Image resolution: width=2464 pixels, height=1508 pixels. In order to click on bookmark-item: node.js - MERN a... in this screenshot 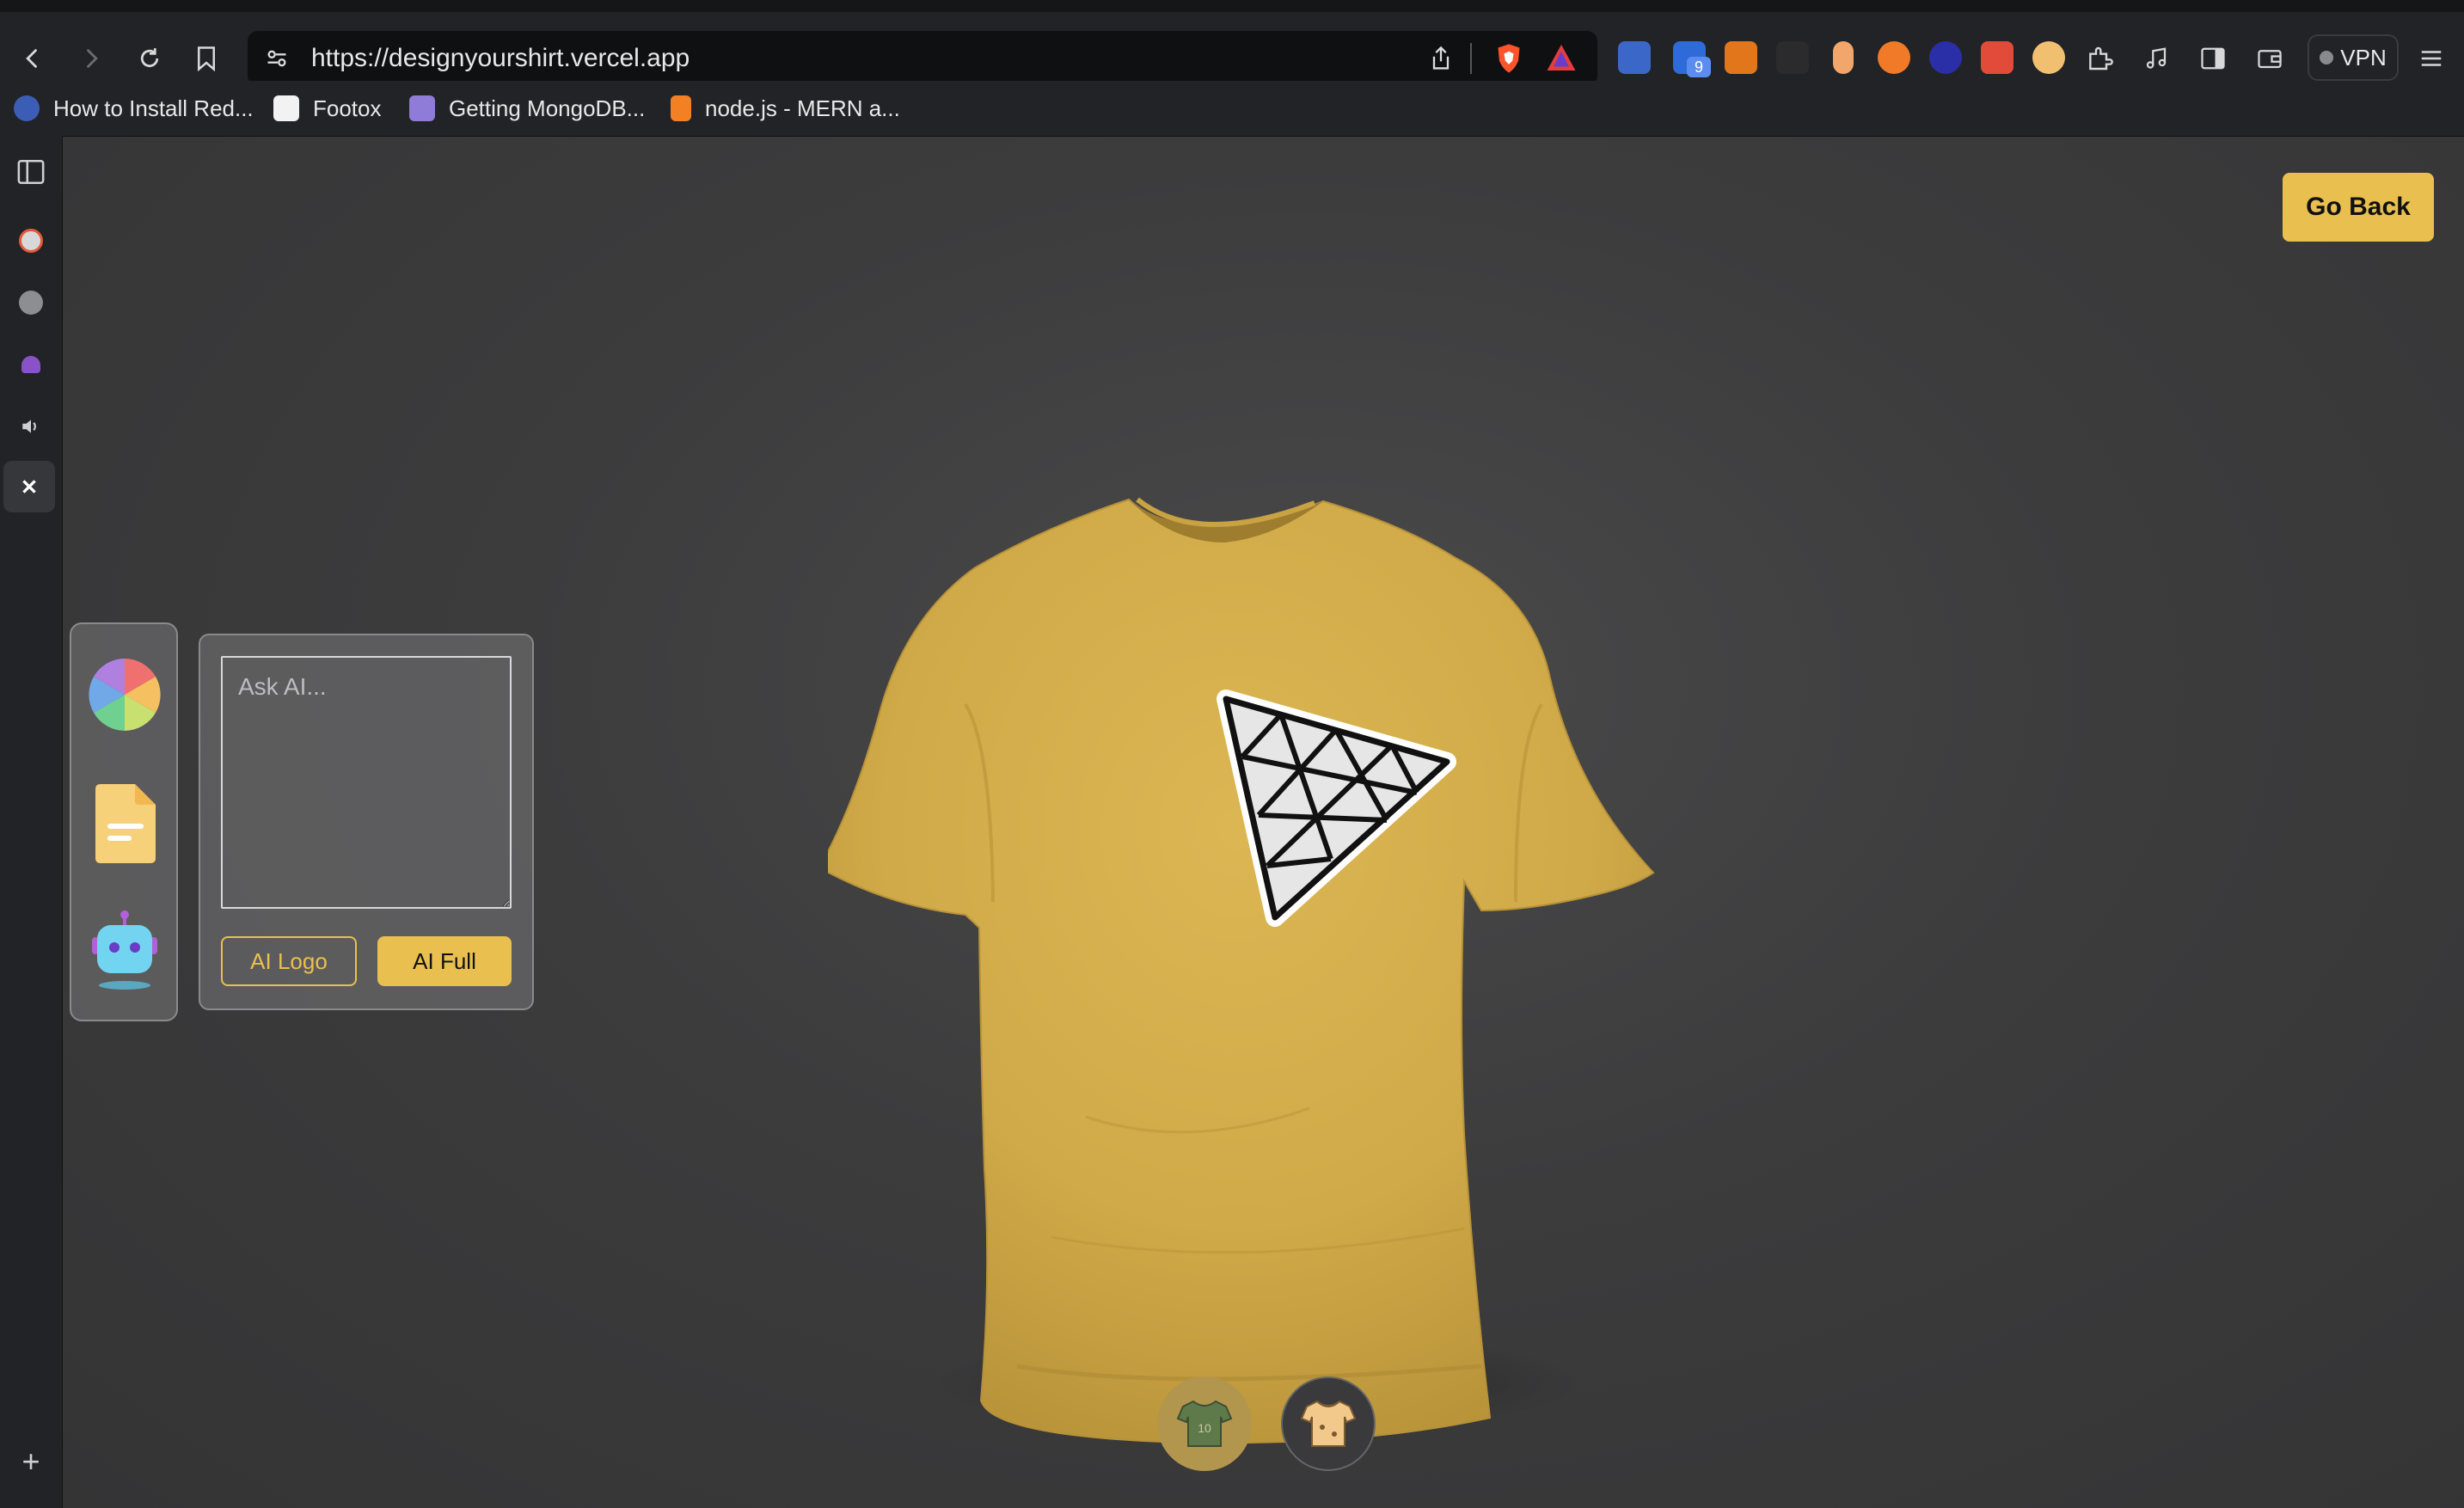, I will do `click(785, 108)`.